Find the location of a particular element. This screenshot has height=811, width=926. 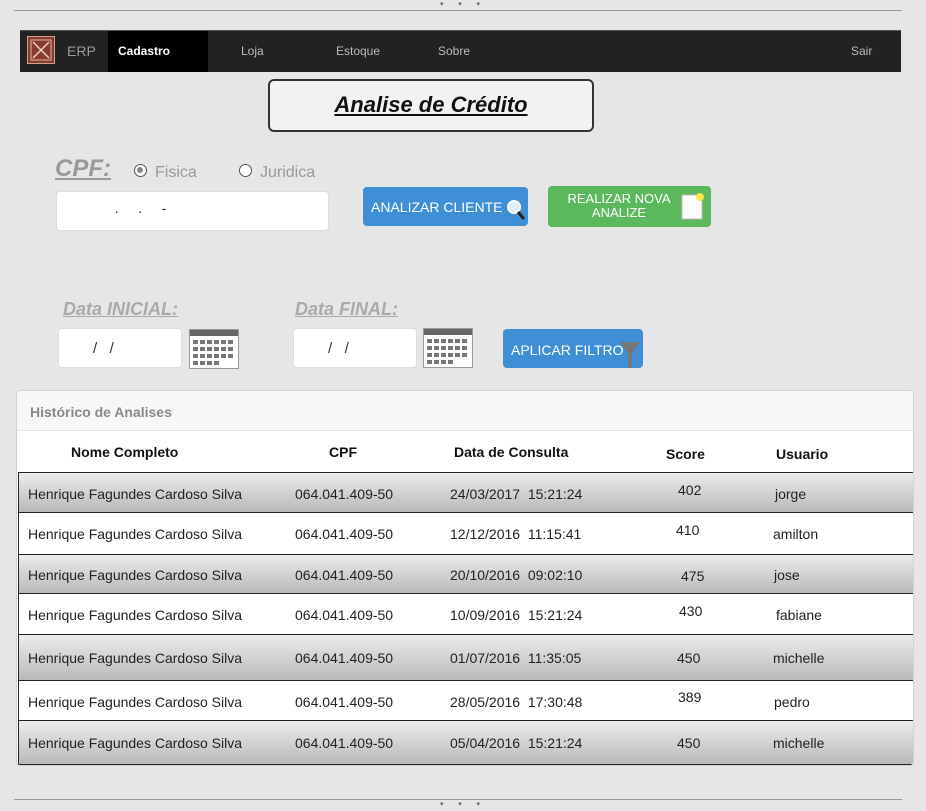

apply-filter-label: APLICAR FILTRO is located at coordinates (567, 350).